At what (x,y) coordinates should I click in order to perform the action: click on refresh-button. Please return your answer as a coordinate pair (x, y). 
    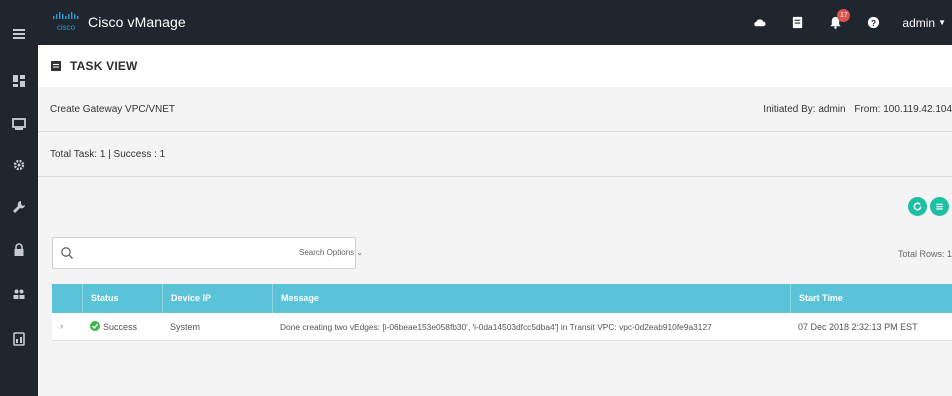
    Looking at the image, I should click on (917, 206).